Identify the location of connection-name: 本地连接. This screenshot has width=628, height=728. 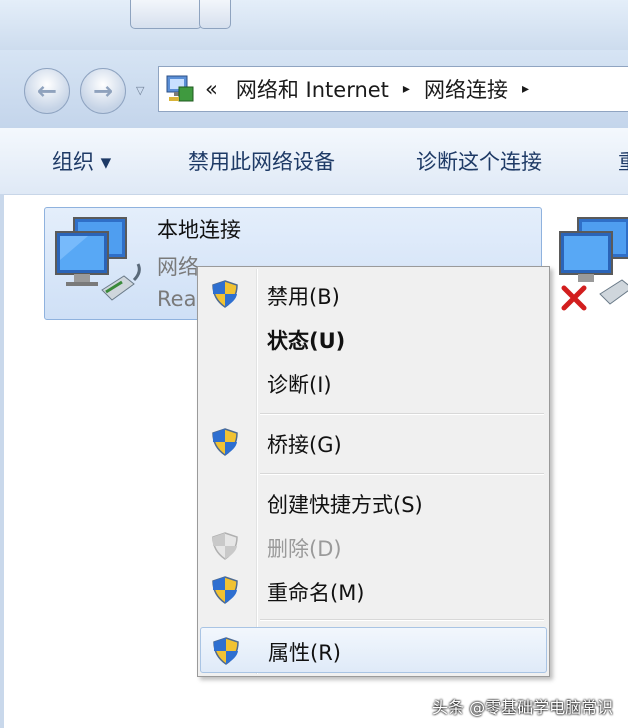
(199, 230).